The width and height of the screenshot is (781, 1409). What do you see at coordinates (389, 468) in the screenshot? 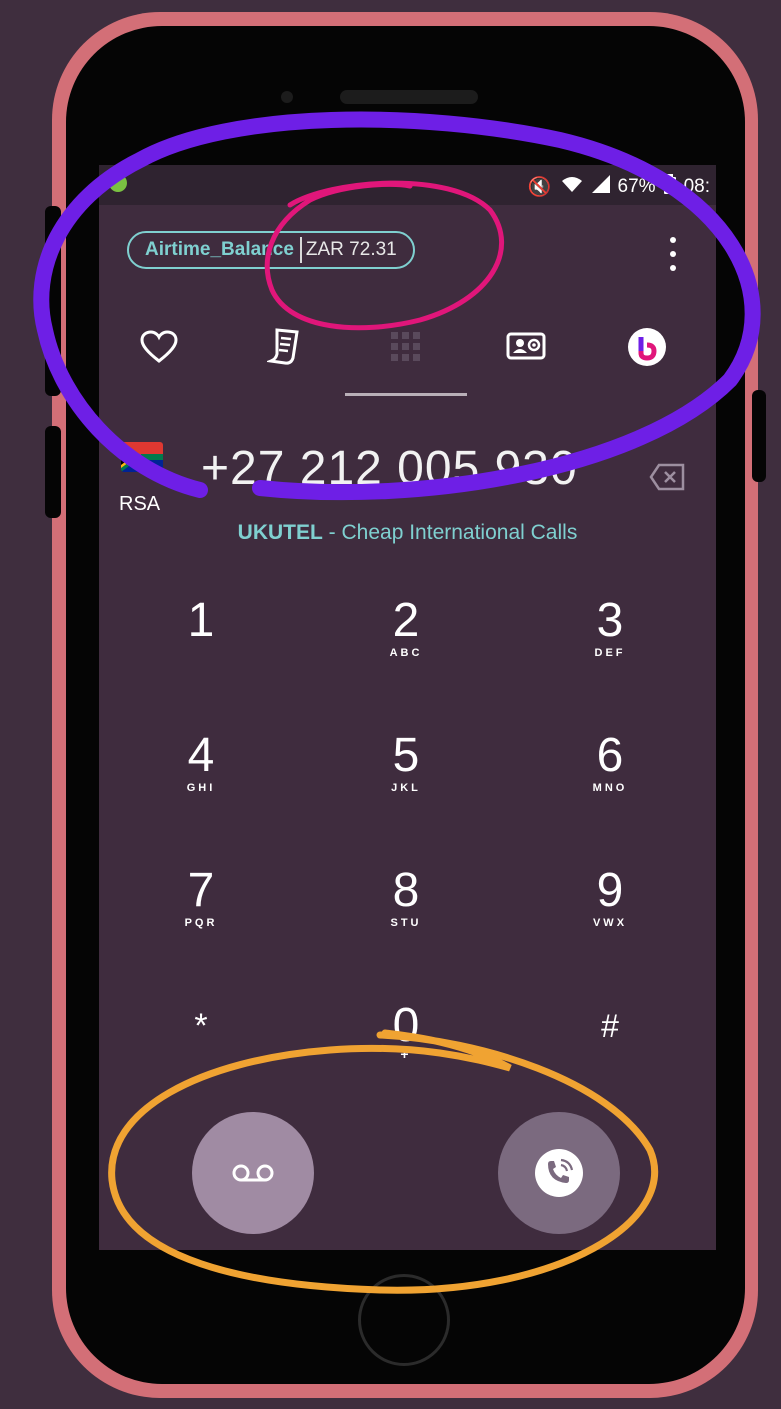
I see `dialed-number: +27 212 005 930` at bounding box center [389, 468].